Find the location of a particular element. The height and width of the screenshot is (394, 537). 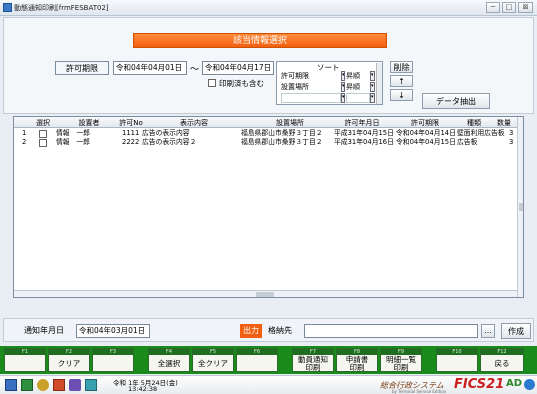

clear-button: F2 クリア is located at coordinates (69, 360).